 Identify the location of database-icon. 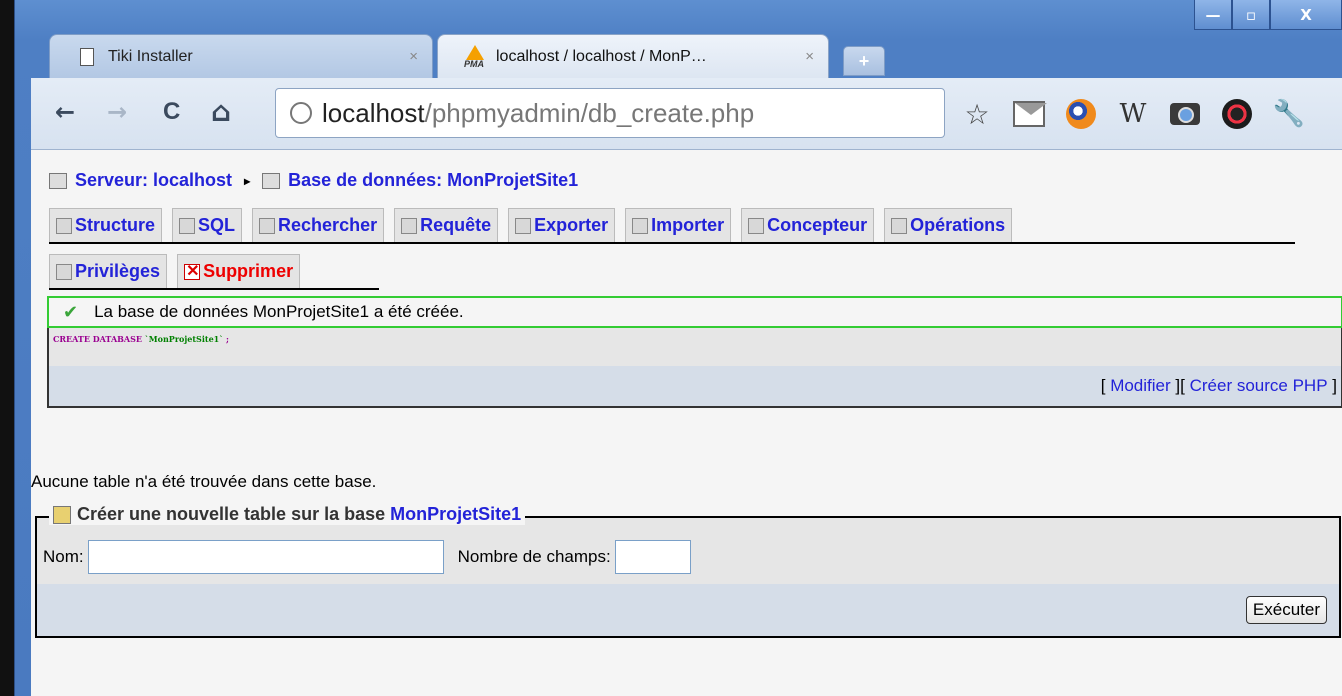
(271, 180).